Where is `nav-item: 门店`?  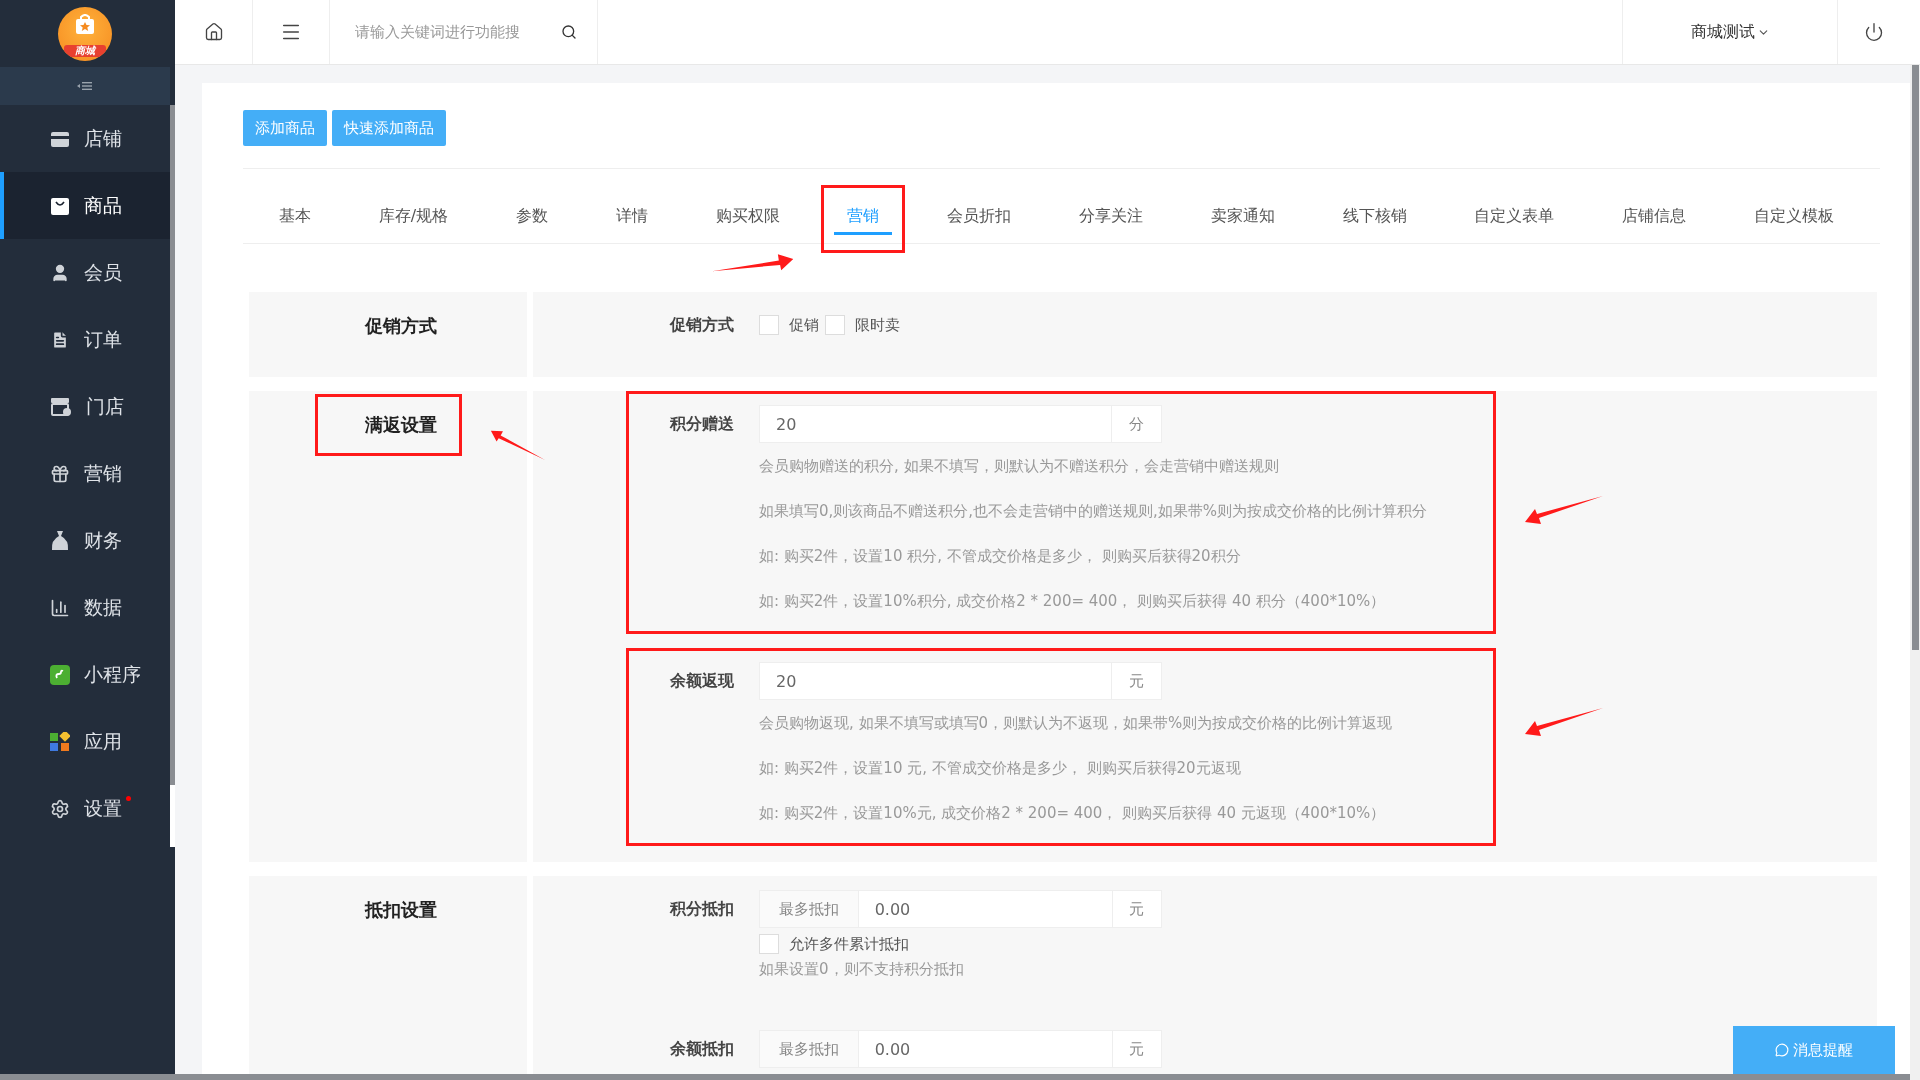
nav-item: 门店 is located at coordinates (85, 406).